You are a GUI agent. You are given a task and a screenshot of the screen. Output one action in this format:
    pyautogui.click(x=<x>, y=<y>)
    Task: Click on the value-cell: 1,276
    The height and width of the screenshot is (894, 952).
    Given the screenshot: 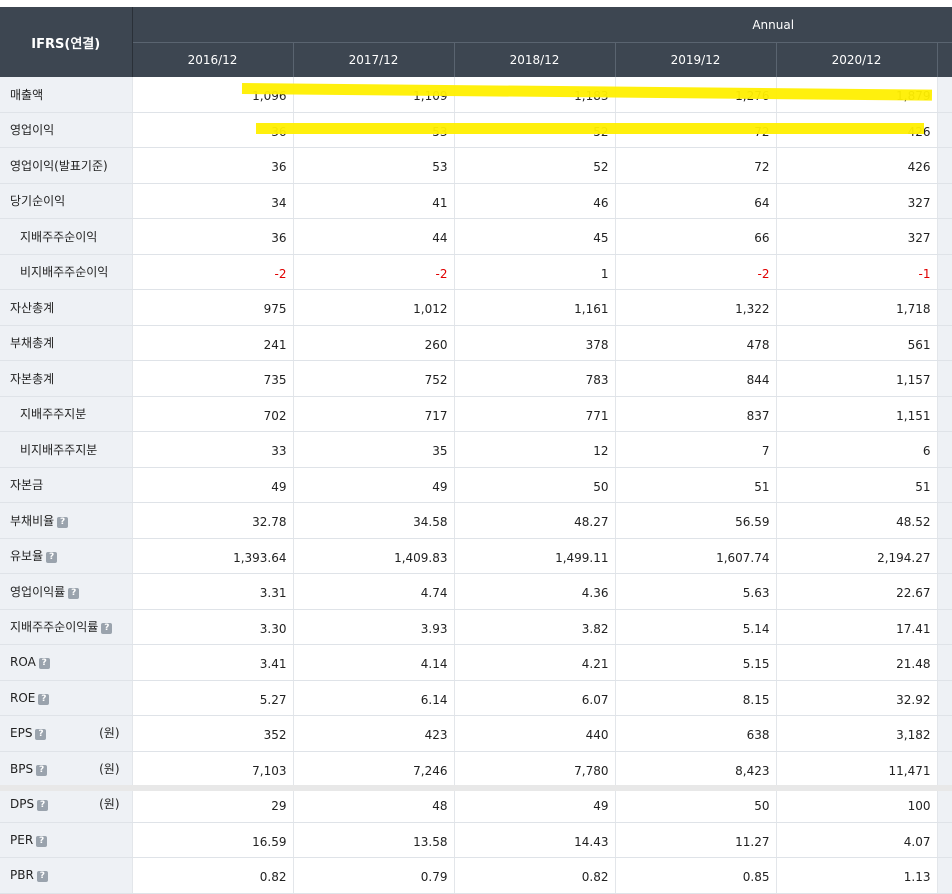 What is the action you would take?
    pyautogui.click(x=696, y=95)
    